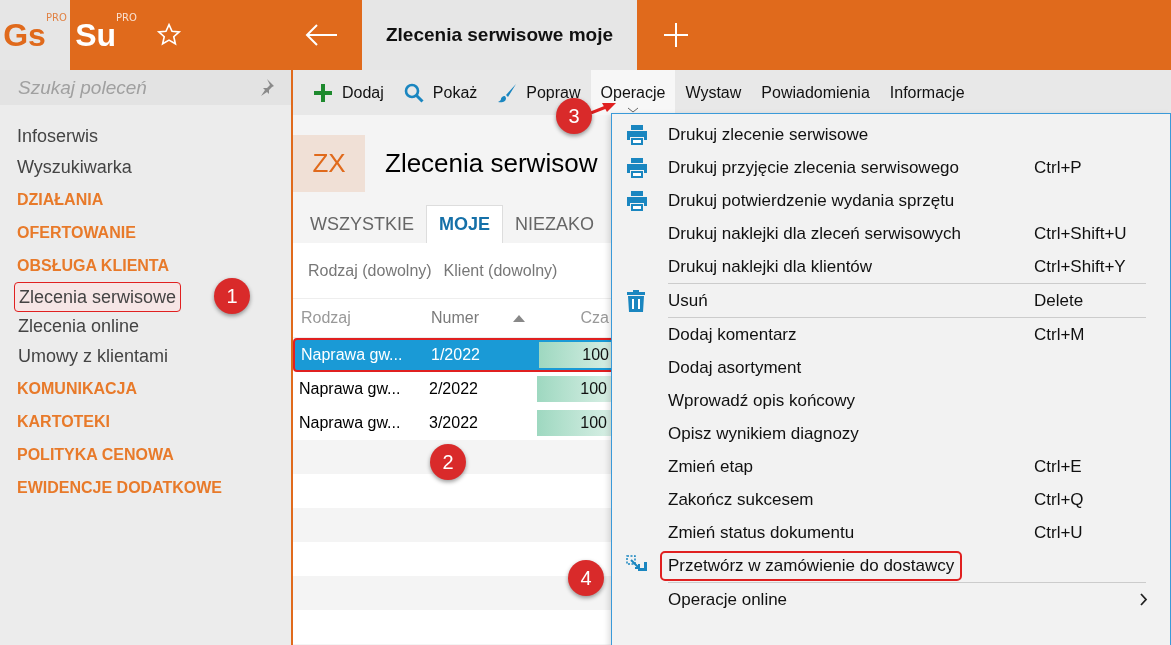  What do you see at coordinates (764, 433) in the screenshot?
I see `menu-item-label: Opisz wynikiem diagnozy` at bounding box center [764, 433].